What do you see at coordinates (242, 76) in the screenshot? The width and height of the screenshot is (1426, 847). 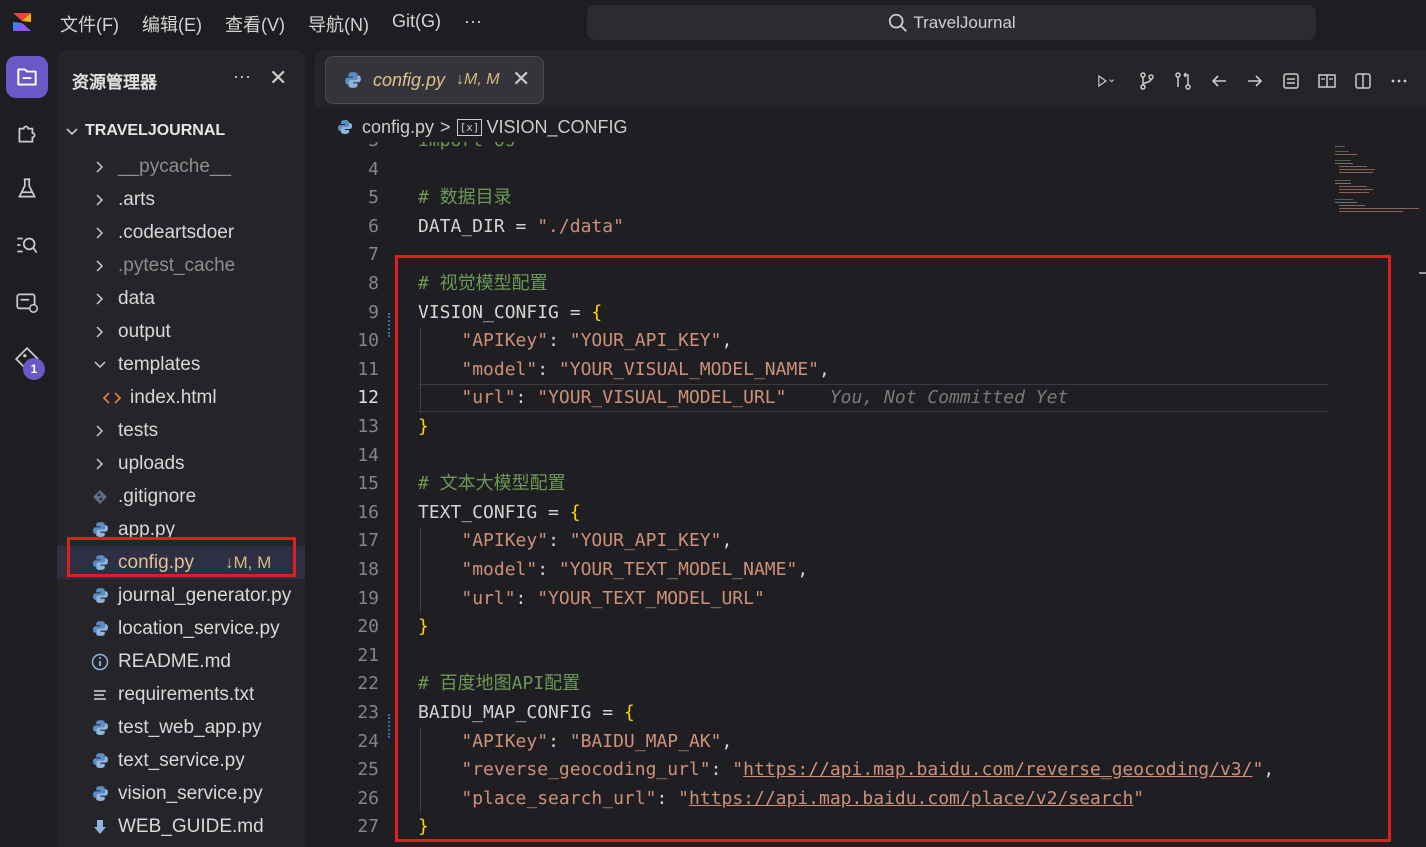 I see `explorer-more-button: ···` at bounding box center [242, 76].